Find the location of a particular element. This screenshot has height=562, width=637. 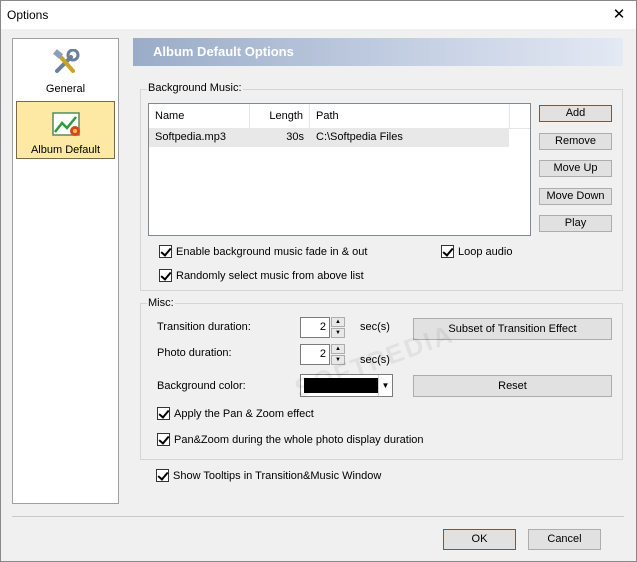

options-sidebar: General Album Default is located at coordinates (65, 271).